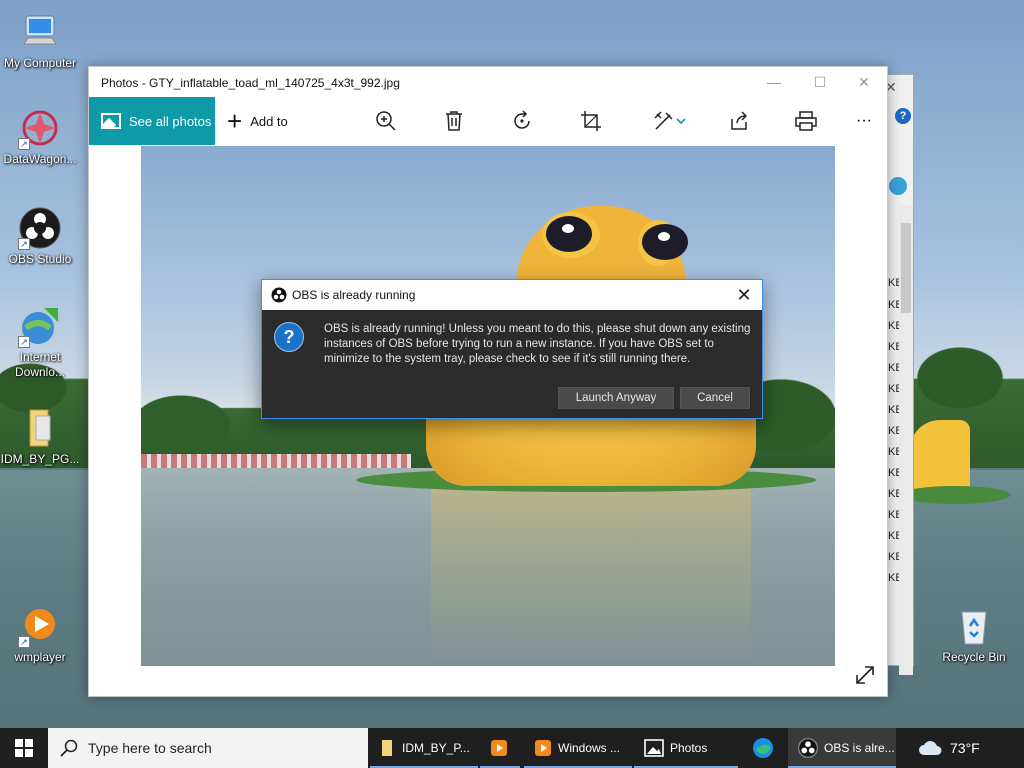 The image size is (1024, 768). What do you see at coordinates (40, 657) in the screenshot?
I see `desktop-icon-label: wmplayer` at bounding box center [40, 657].